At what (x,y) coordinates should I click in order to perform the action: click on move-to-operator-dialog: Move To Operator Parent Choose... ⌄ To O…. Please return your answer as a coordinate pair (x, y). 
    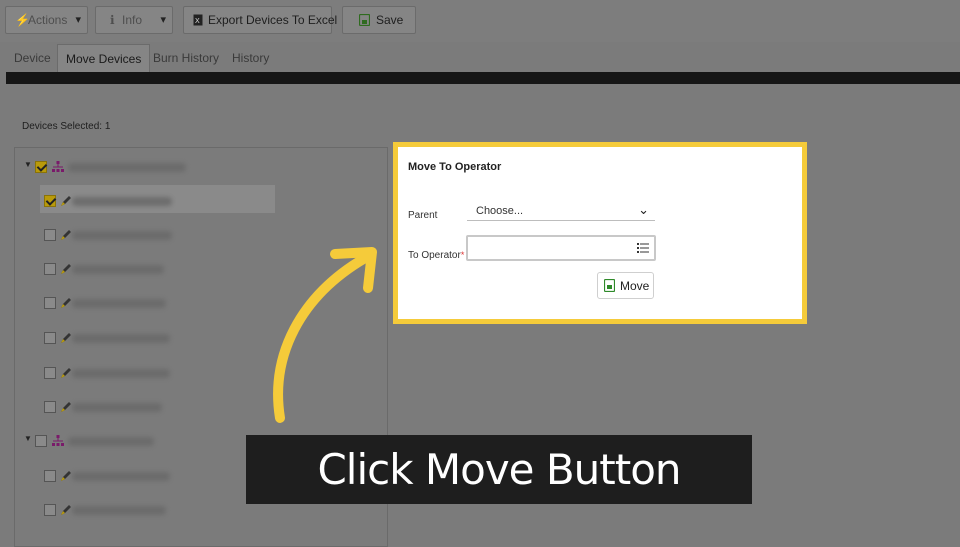
    Looking at the image, I should click on (600, 233).